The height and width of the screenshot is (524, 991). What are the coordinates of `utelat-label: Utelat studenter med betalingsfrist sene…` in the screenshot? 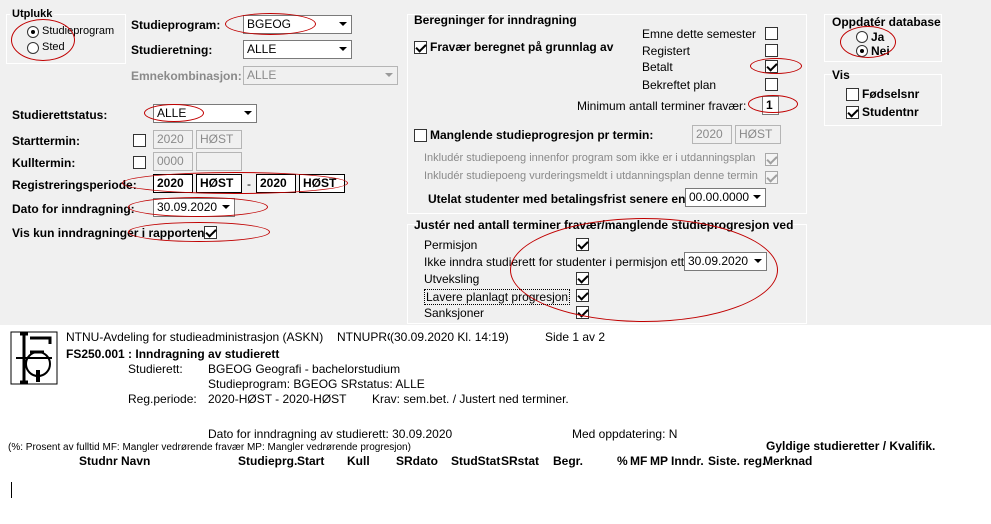 It's located at (560, 199).